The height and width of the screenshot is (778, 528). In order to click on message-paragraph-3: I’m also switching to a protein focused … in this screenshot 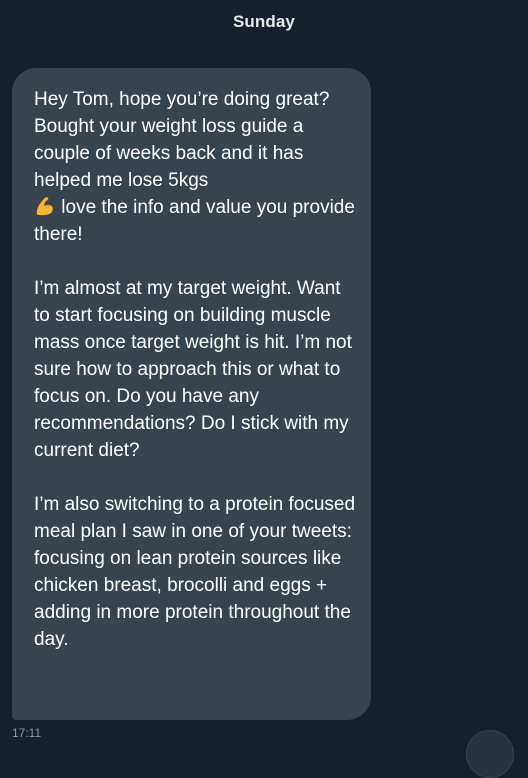, I will do `click(195, 572)`.